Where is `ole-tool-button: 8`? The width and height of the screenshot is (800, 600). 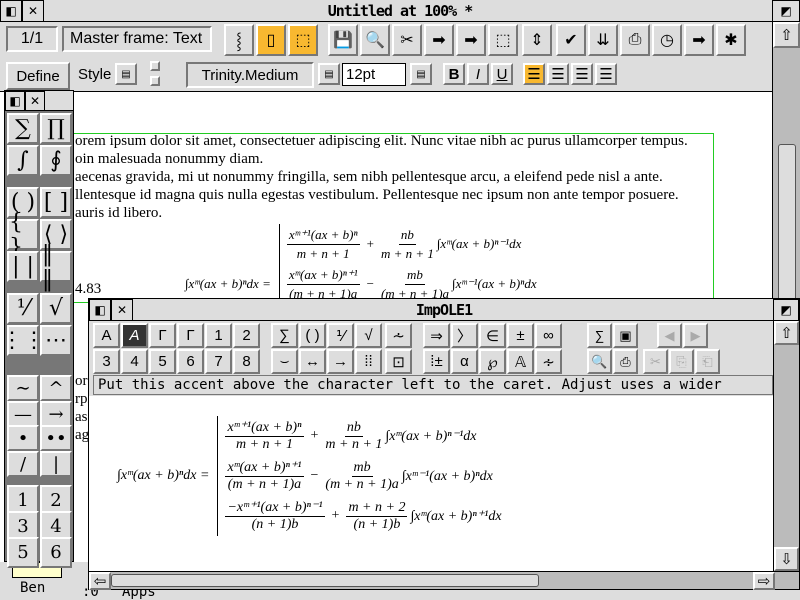
ole-tool-button: 8 is located at coordinates (246, 361).